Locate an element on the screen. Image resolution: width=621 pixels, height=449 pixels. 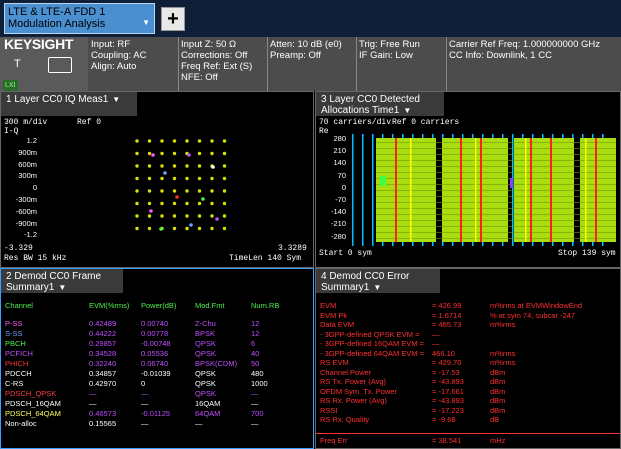
res-bw: Res BW 15 kHz is located at coordinates (35, 258).